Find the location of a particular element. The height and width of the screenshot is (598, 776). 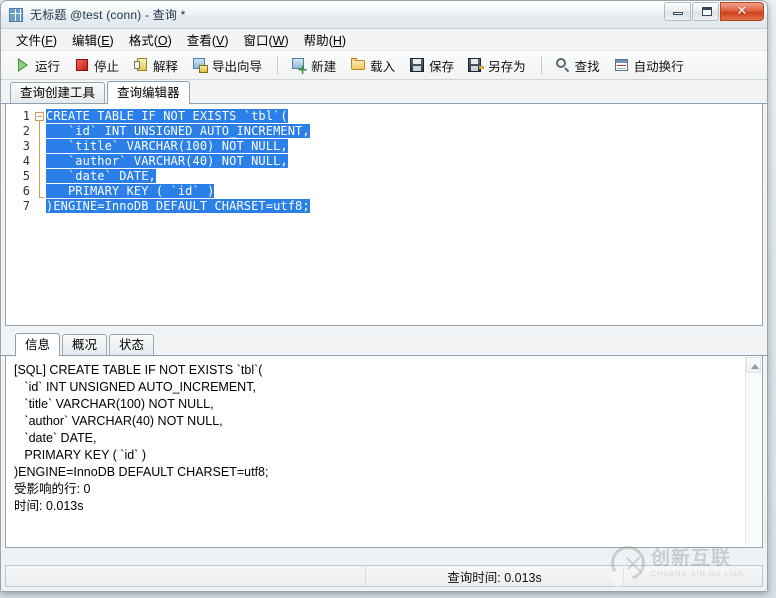

save-icon is located at coordinates (417, 65).